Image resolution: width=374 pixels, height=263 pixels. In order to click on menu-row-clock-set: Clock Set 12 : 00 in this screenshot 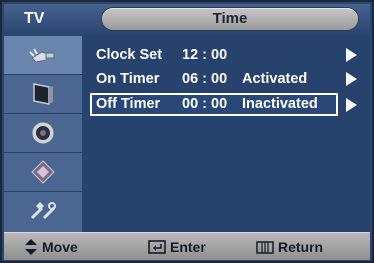, I will do `click(226, 55)`.